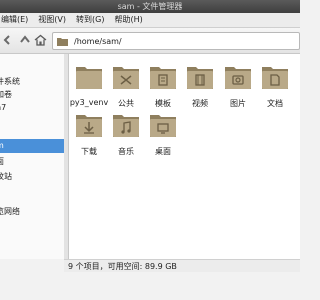  I want to click on window-bottom, so click(150, 286).